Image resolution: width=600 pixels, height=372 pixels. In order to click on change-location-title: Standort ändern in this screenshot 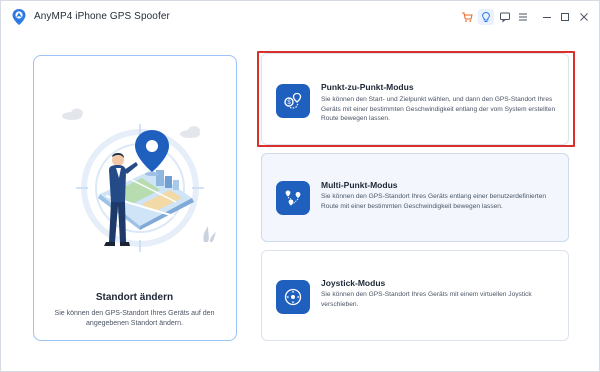, I will do `click(134, 297)`.